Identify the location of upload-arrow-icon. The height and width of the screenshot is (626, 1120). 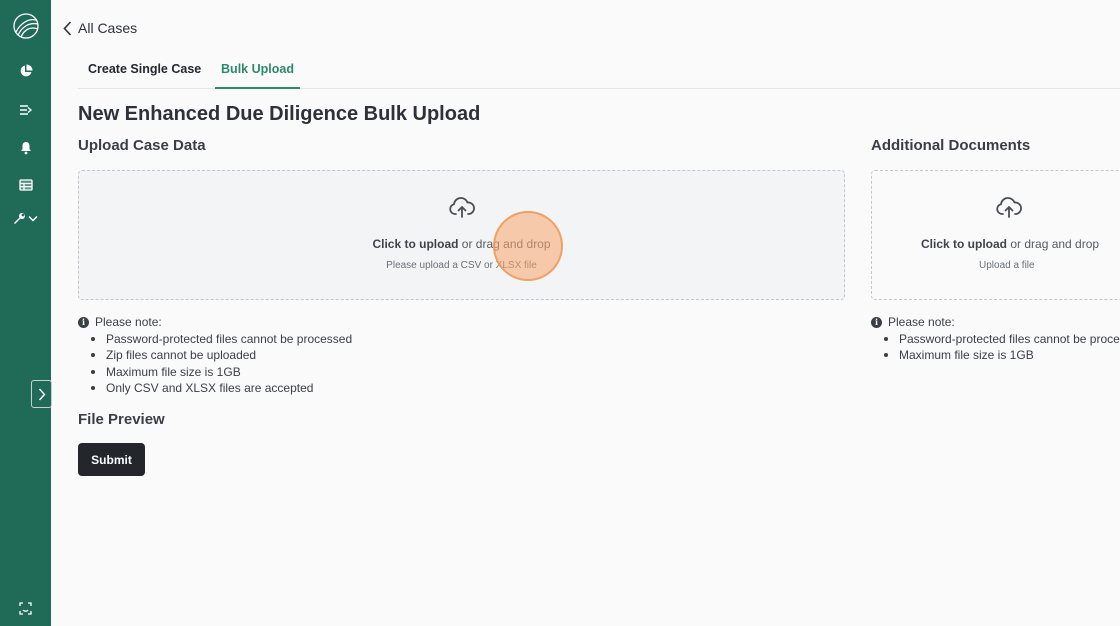
(996, 208).